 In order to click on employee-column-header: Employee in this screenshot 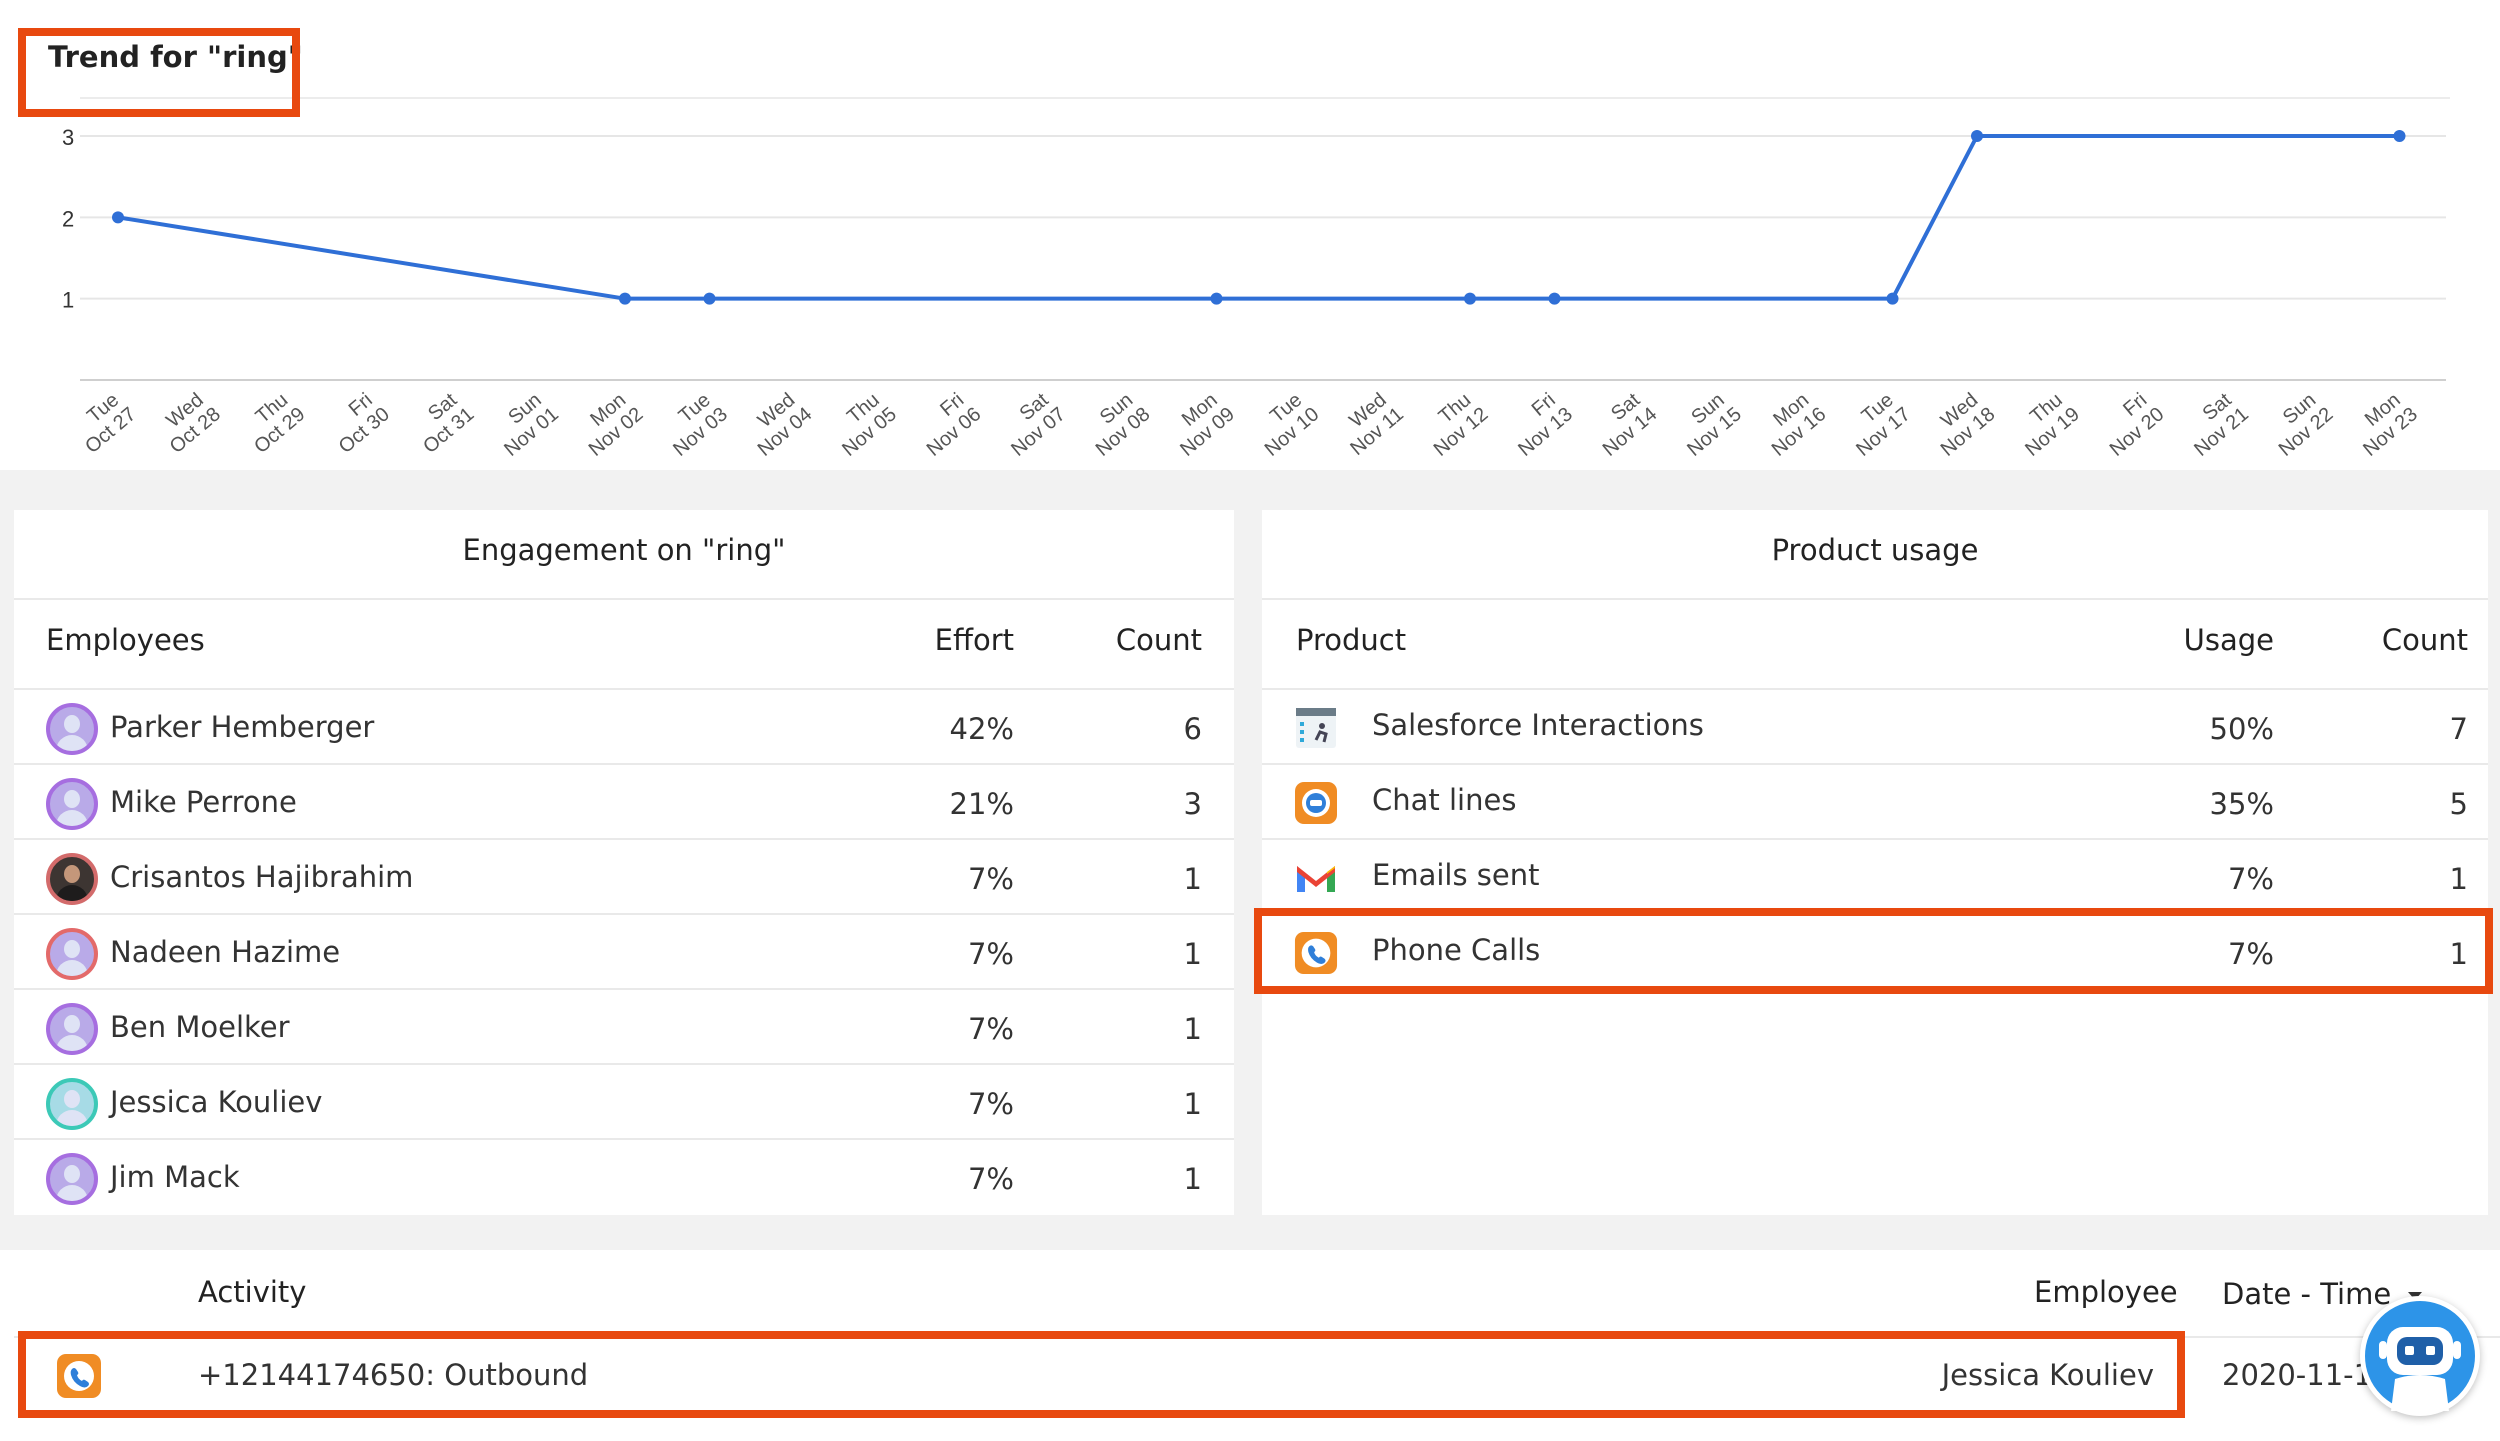, I will do `click(2106, 1292)`.